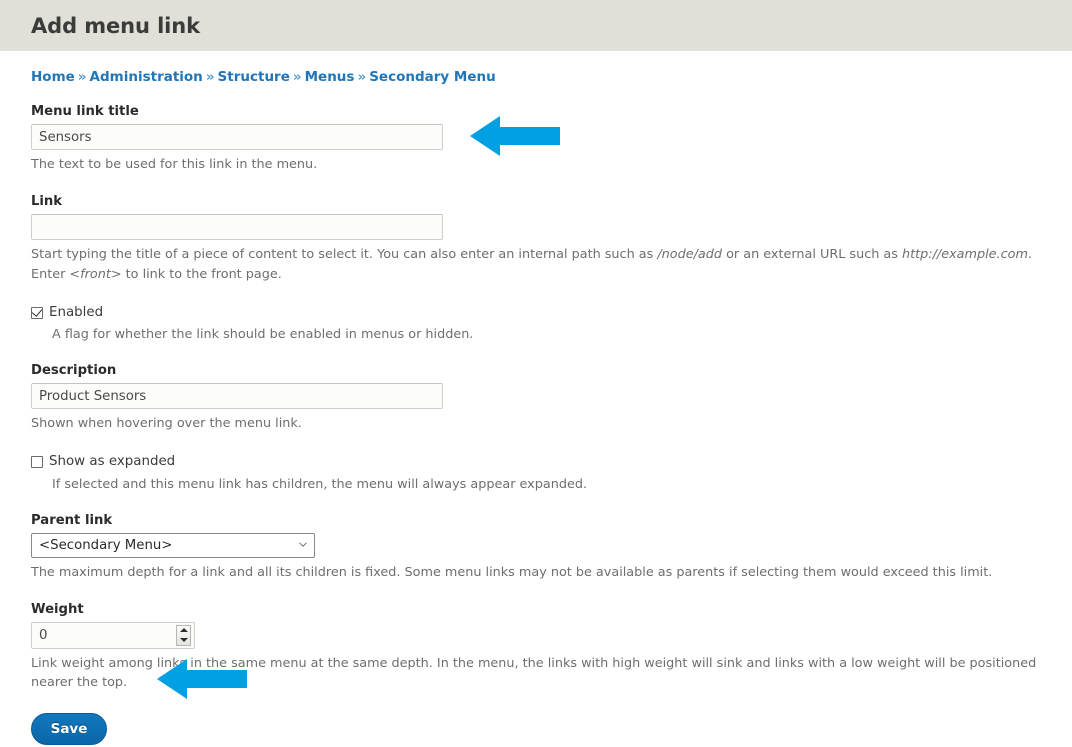 This screenshot has height=747, width=1072. What do you see at coordinates (432, 77) in the screenshot?
I see `breadcrumb-item-secondary-menu: Secondary Menu` at bounding box center [432, 77].